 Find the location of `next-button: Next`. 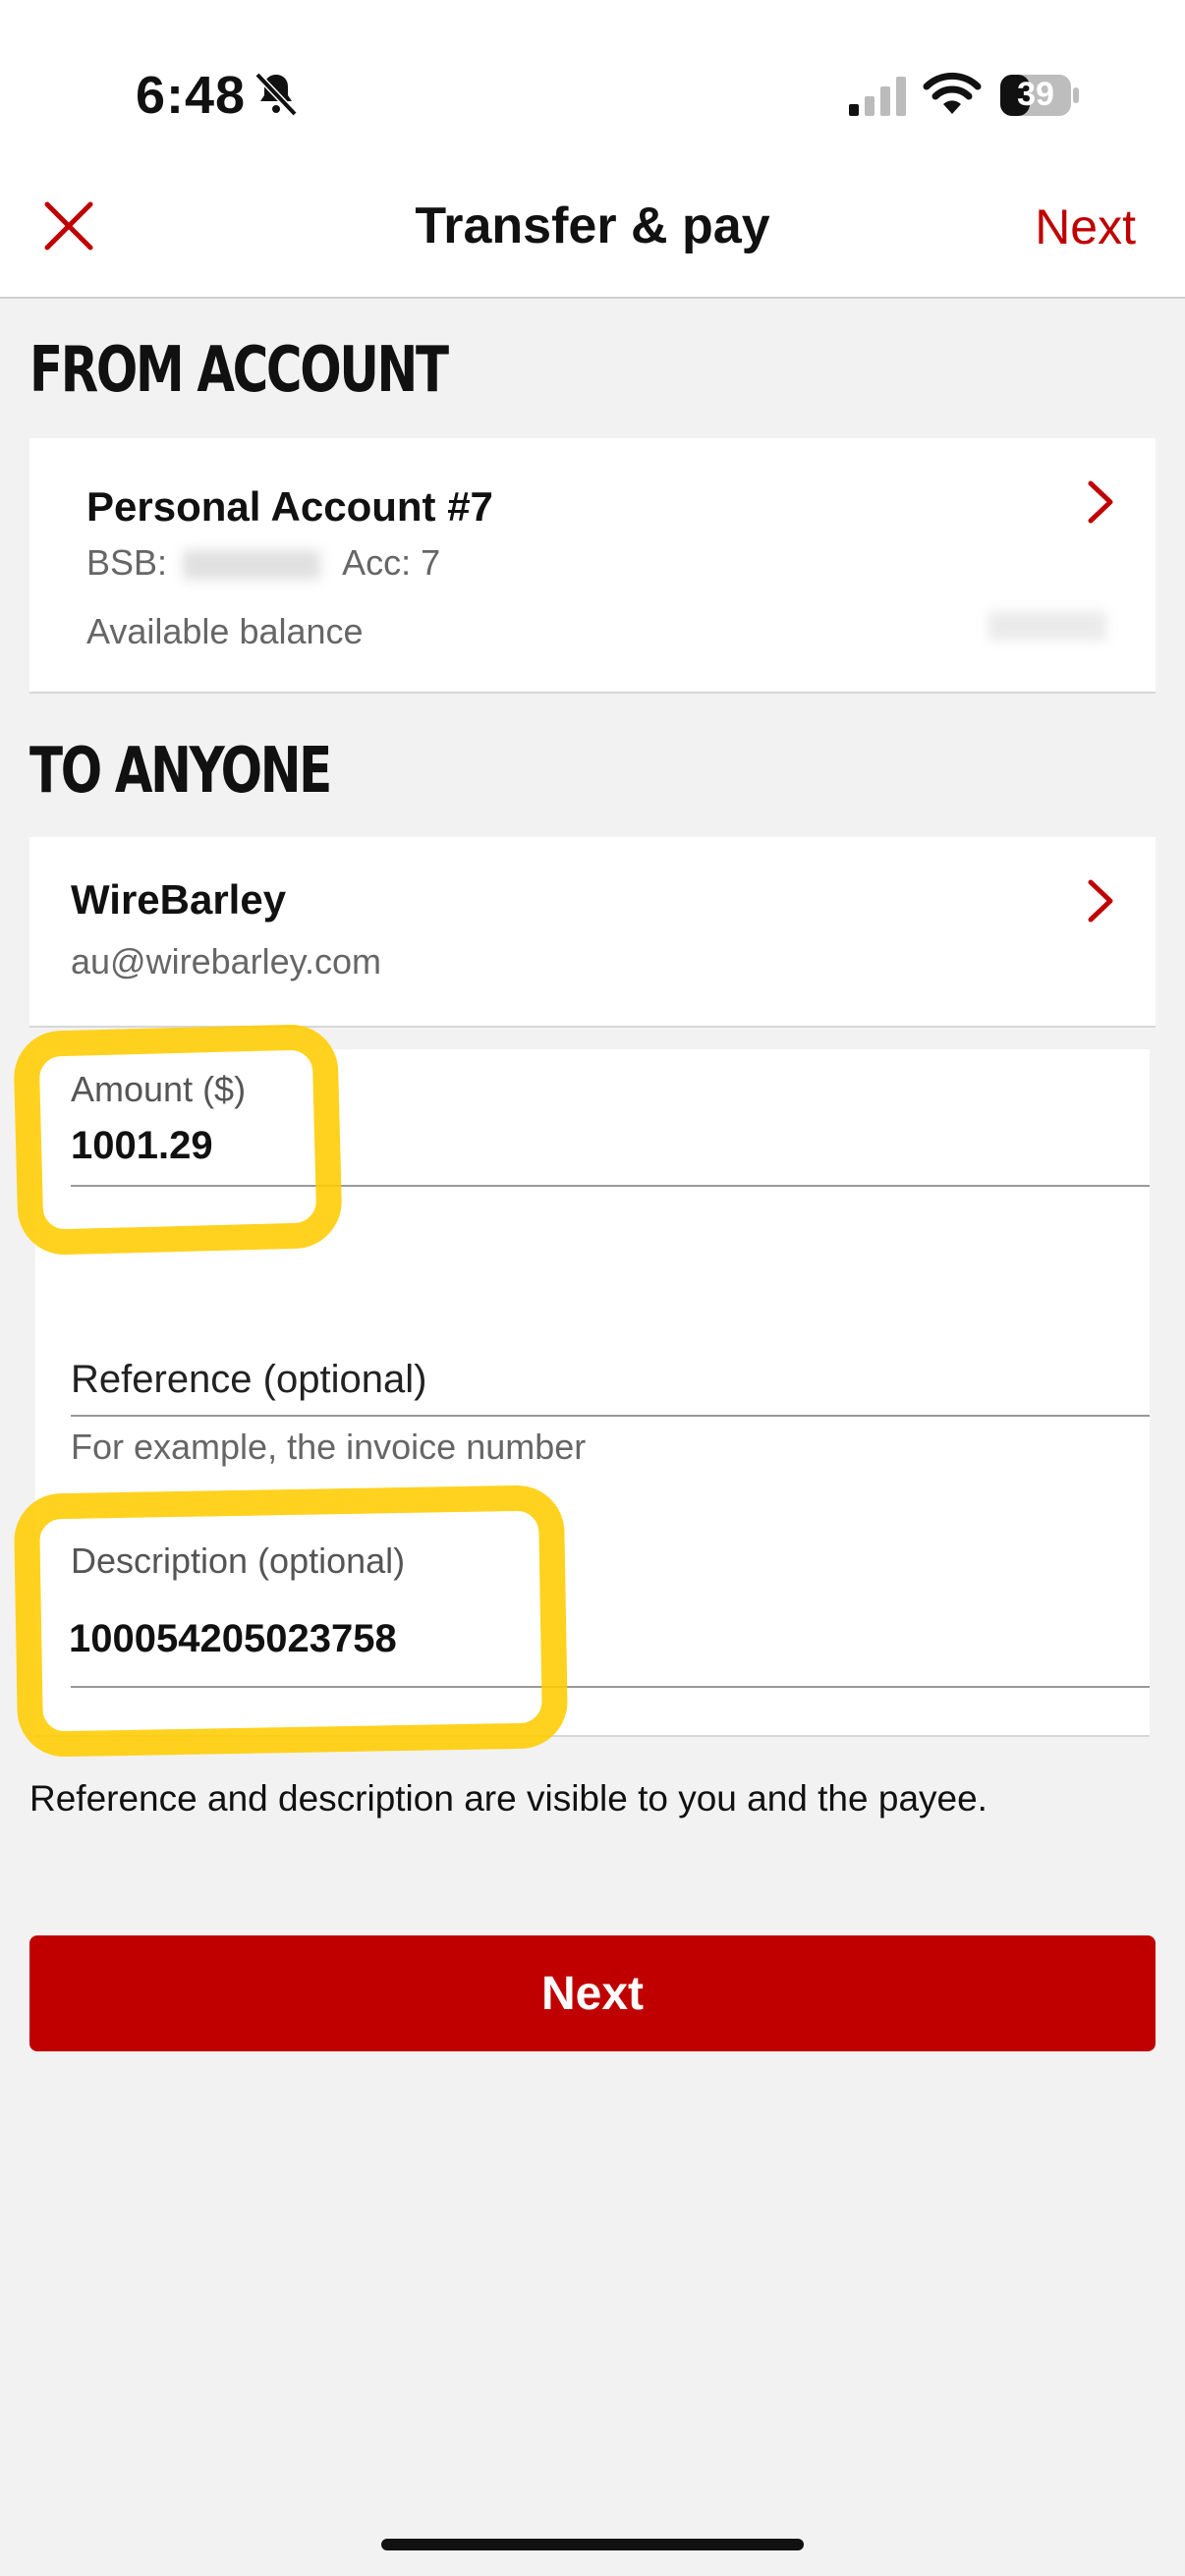

next-button: Next is located at coordinates (592, 1993).